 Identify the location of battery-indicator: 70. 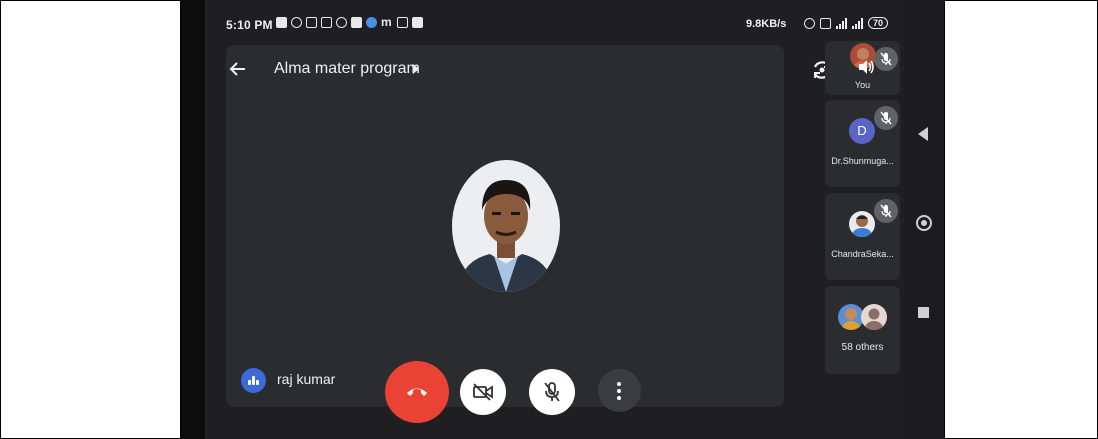
(878, 23).